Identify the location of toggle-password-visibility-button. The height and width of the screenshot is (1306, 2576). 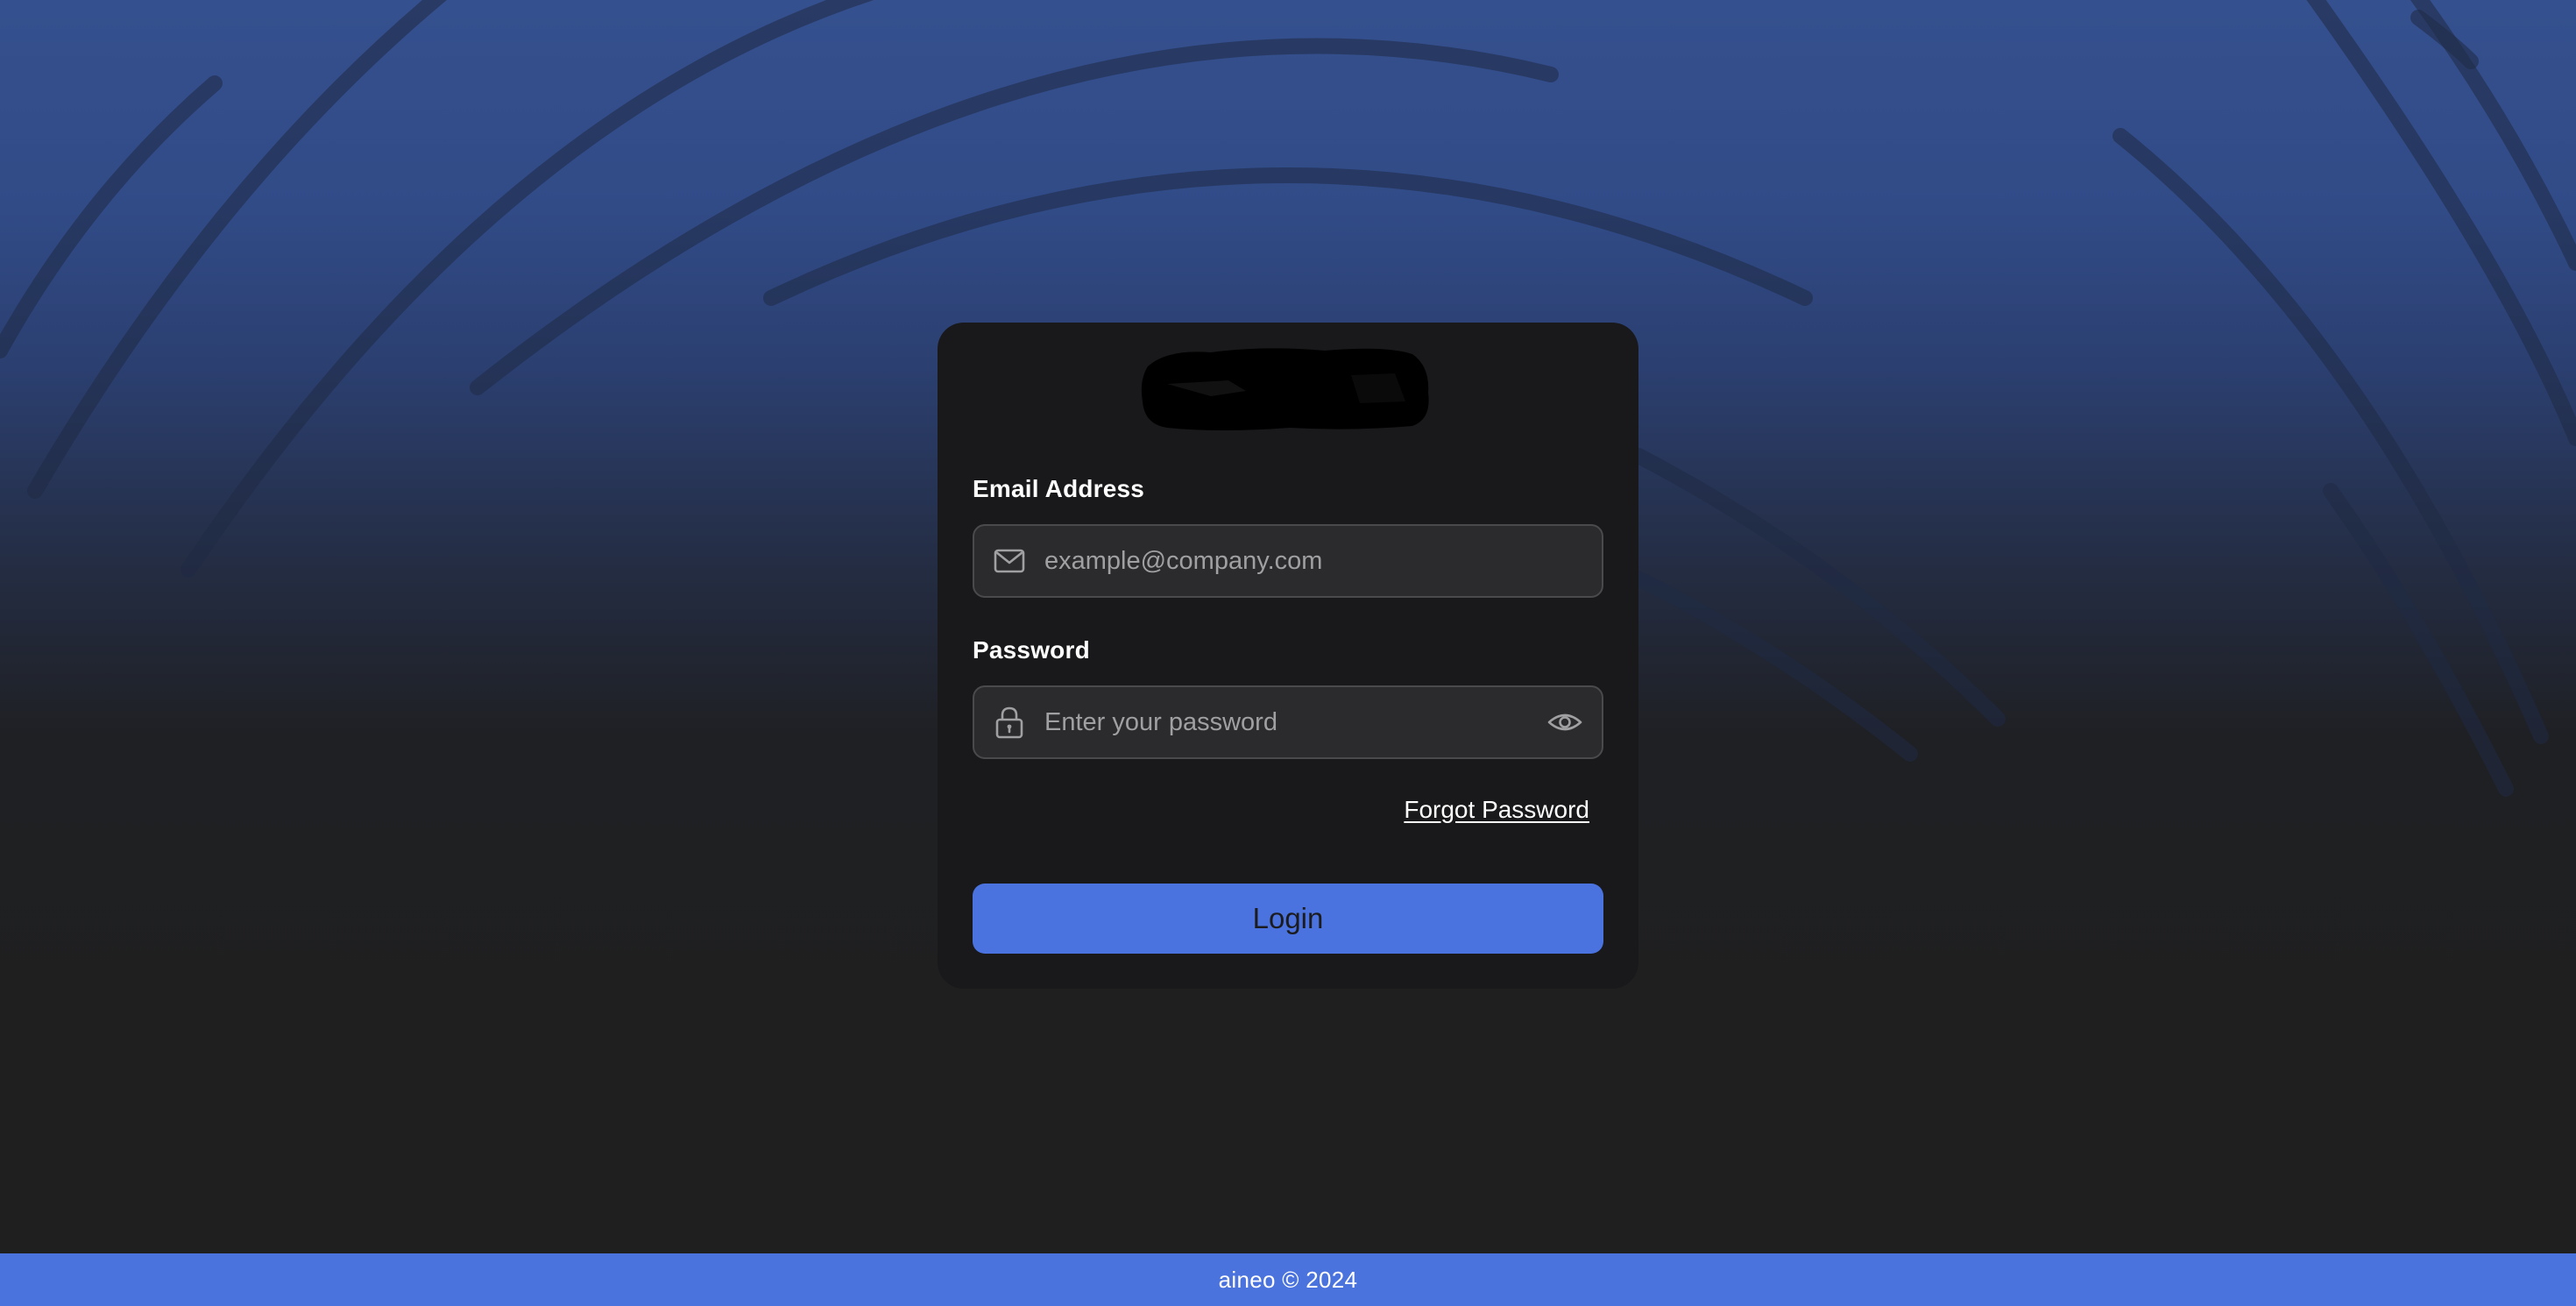
(1565, 722).